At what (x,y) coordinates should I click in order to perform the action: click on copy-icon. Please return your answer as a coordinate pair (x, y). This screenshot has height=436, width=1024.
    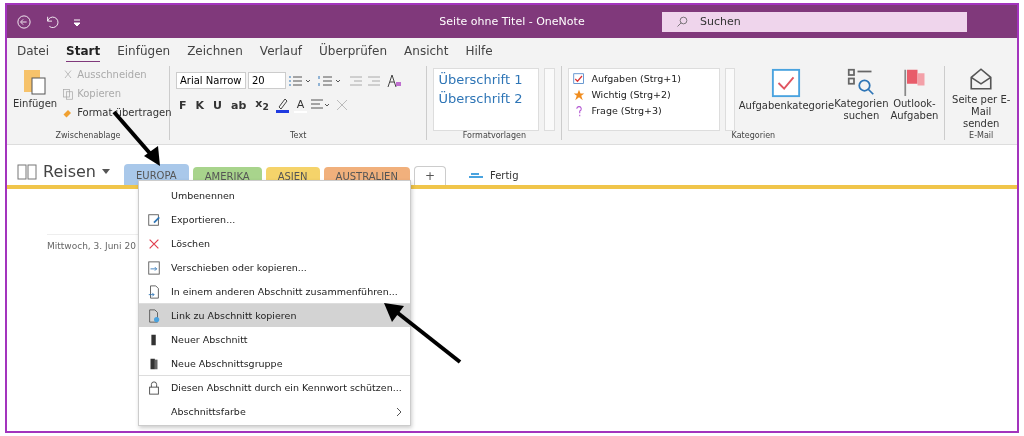
    Looking at the image, I should click on (68, 93).